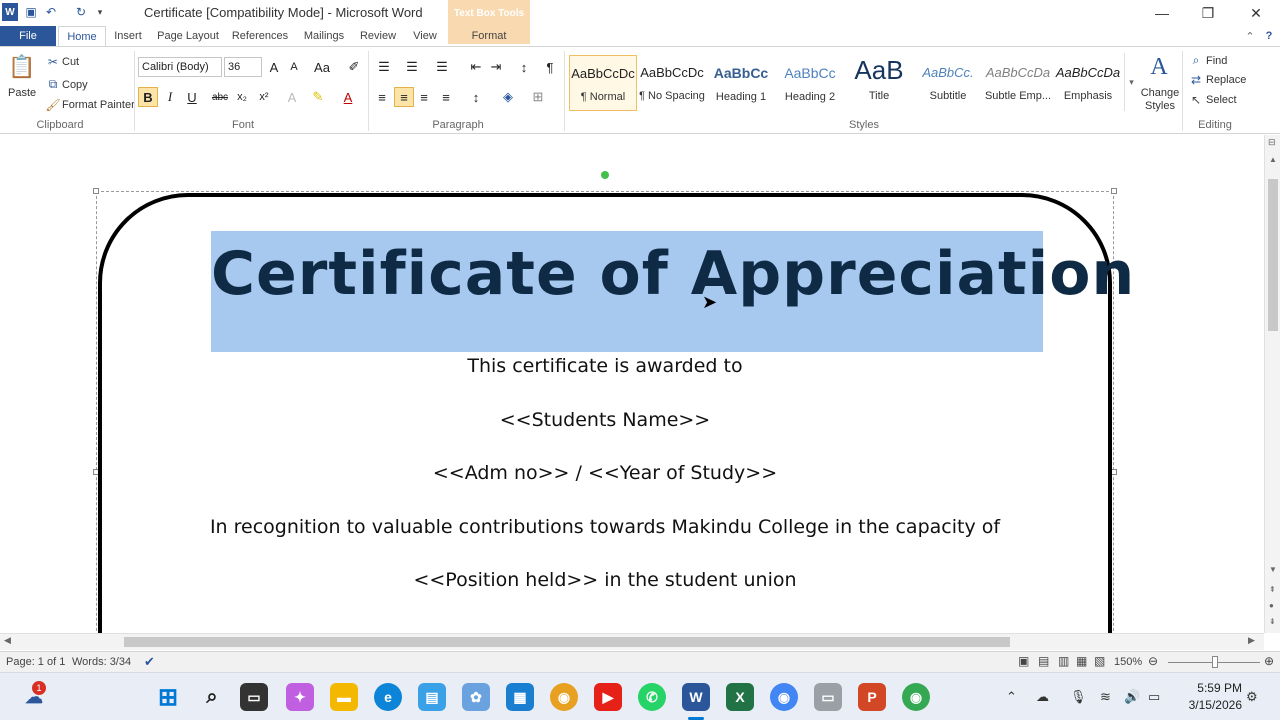  Describe the element at coordinates (384, 67) in the screenshot. I see `bullets-icon: ☰` at that location.